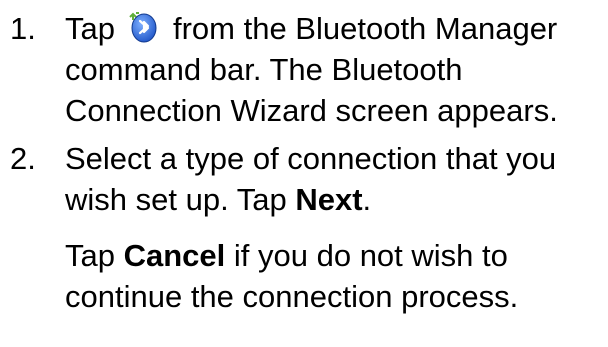 The image size is (608, 347). I want to click on step-number: 1., so click(23, 28).